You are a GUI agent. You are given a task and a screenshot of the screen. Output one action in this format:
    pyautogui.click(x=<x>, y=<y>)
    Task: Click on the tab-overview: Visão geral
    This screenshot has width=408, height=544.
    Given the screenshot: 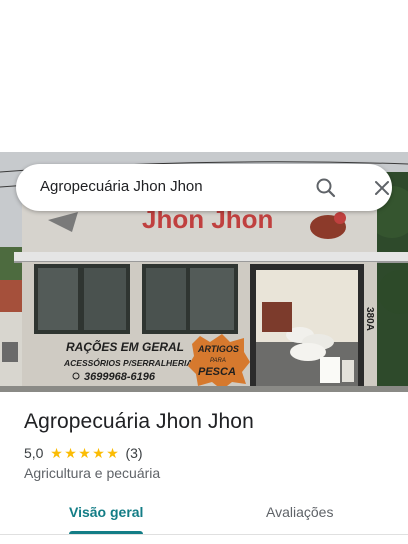 What is the action you would take?
    pyautogui.click(x=106, y=512)
    